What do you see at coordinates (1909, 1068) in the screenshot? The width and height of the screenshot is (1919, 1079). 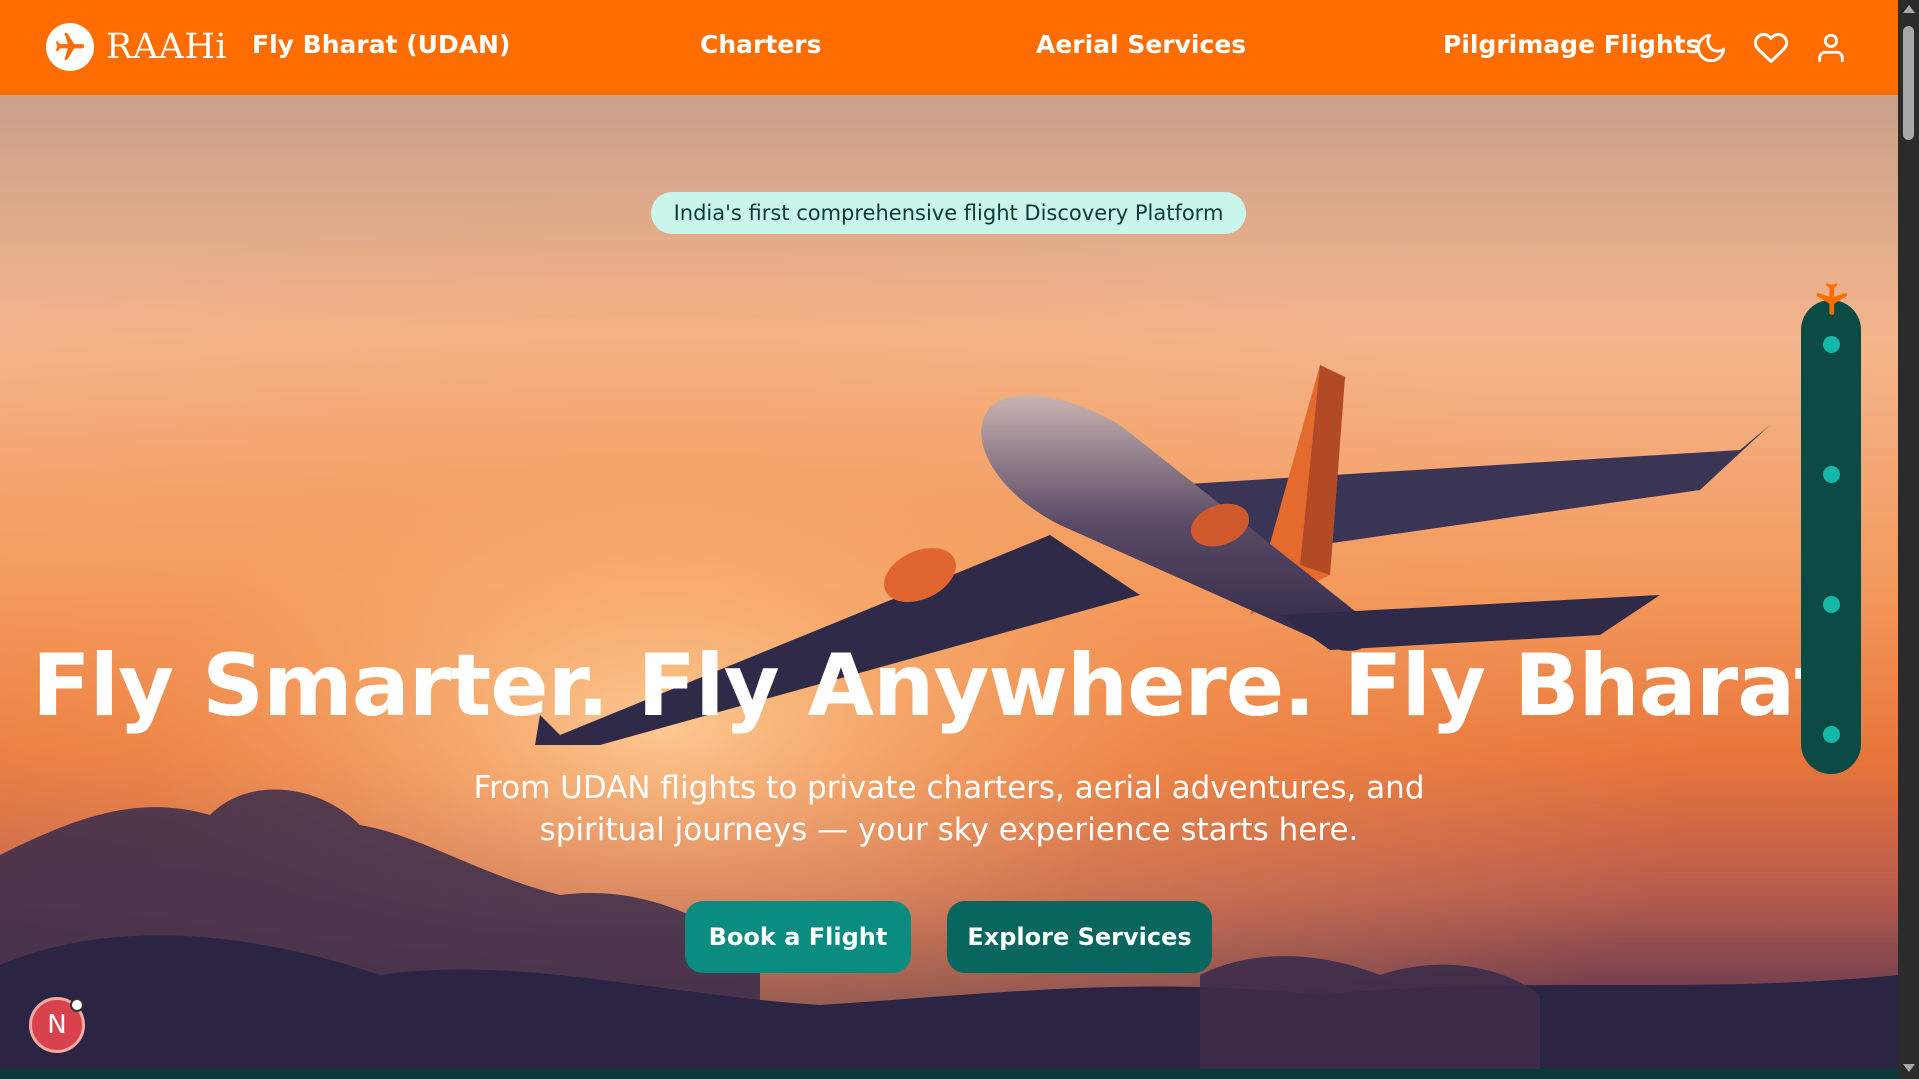 I see `scroll-down-arrow-icon` at bounding box center [1909, 1068].